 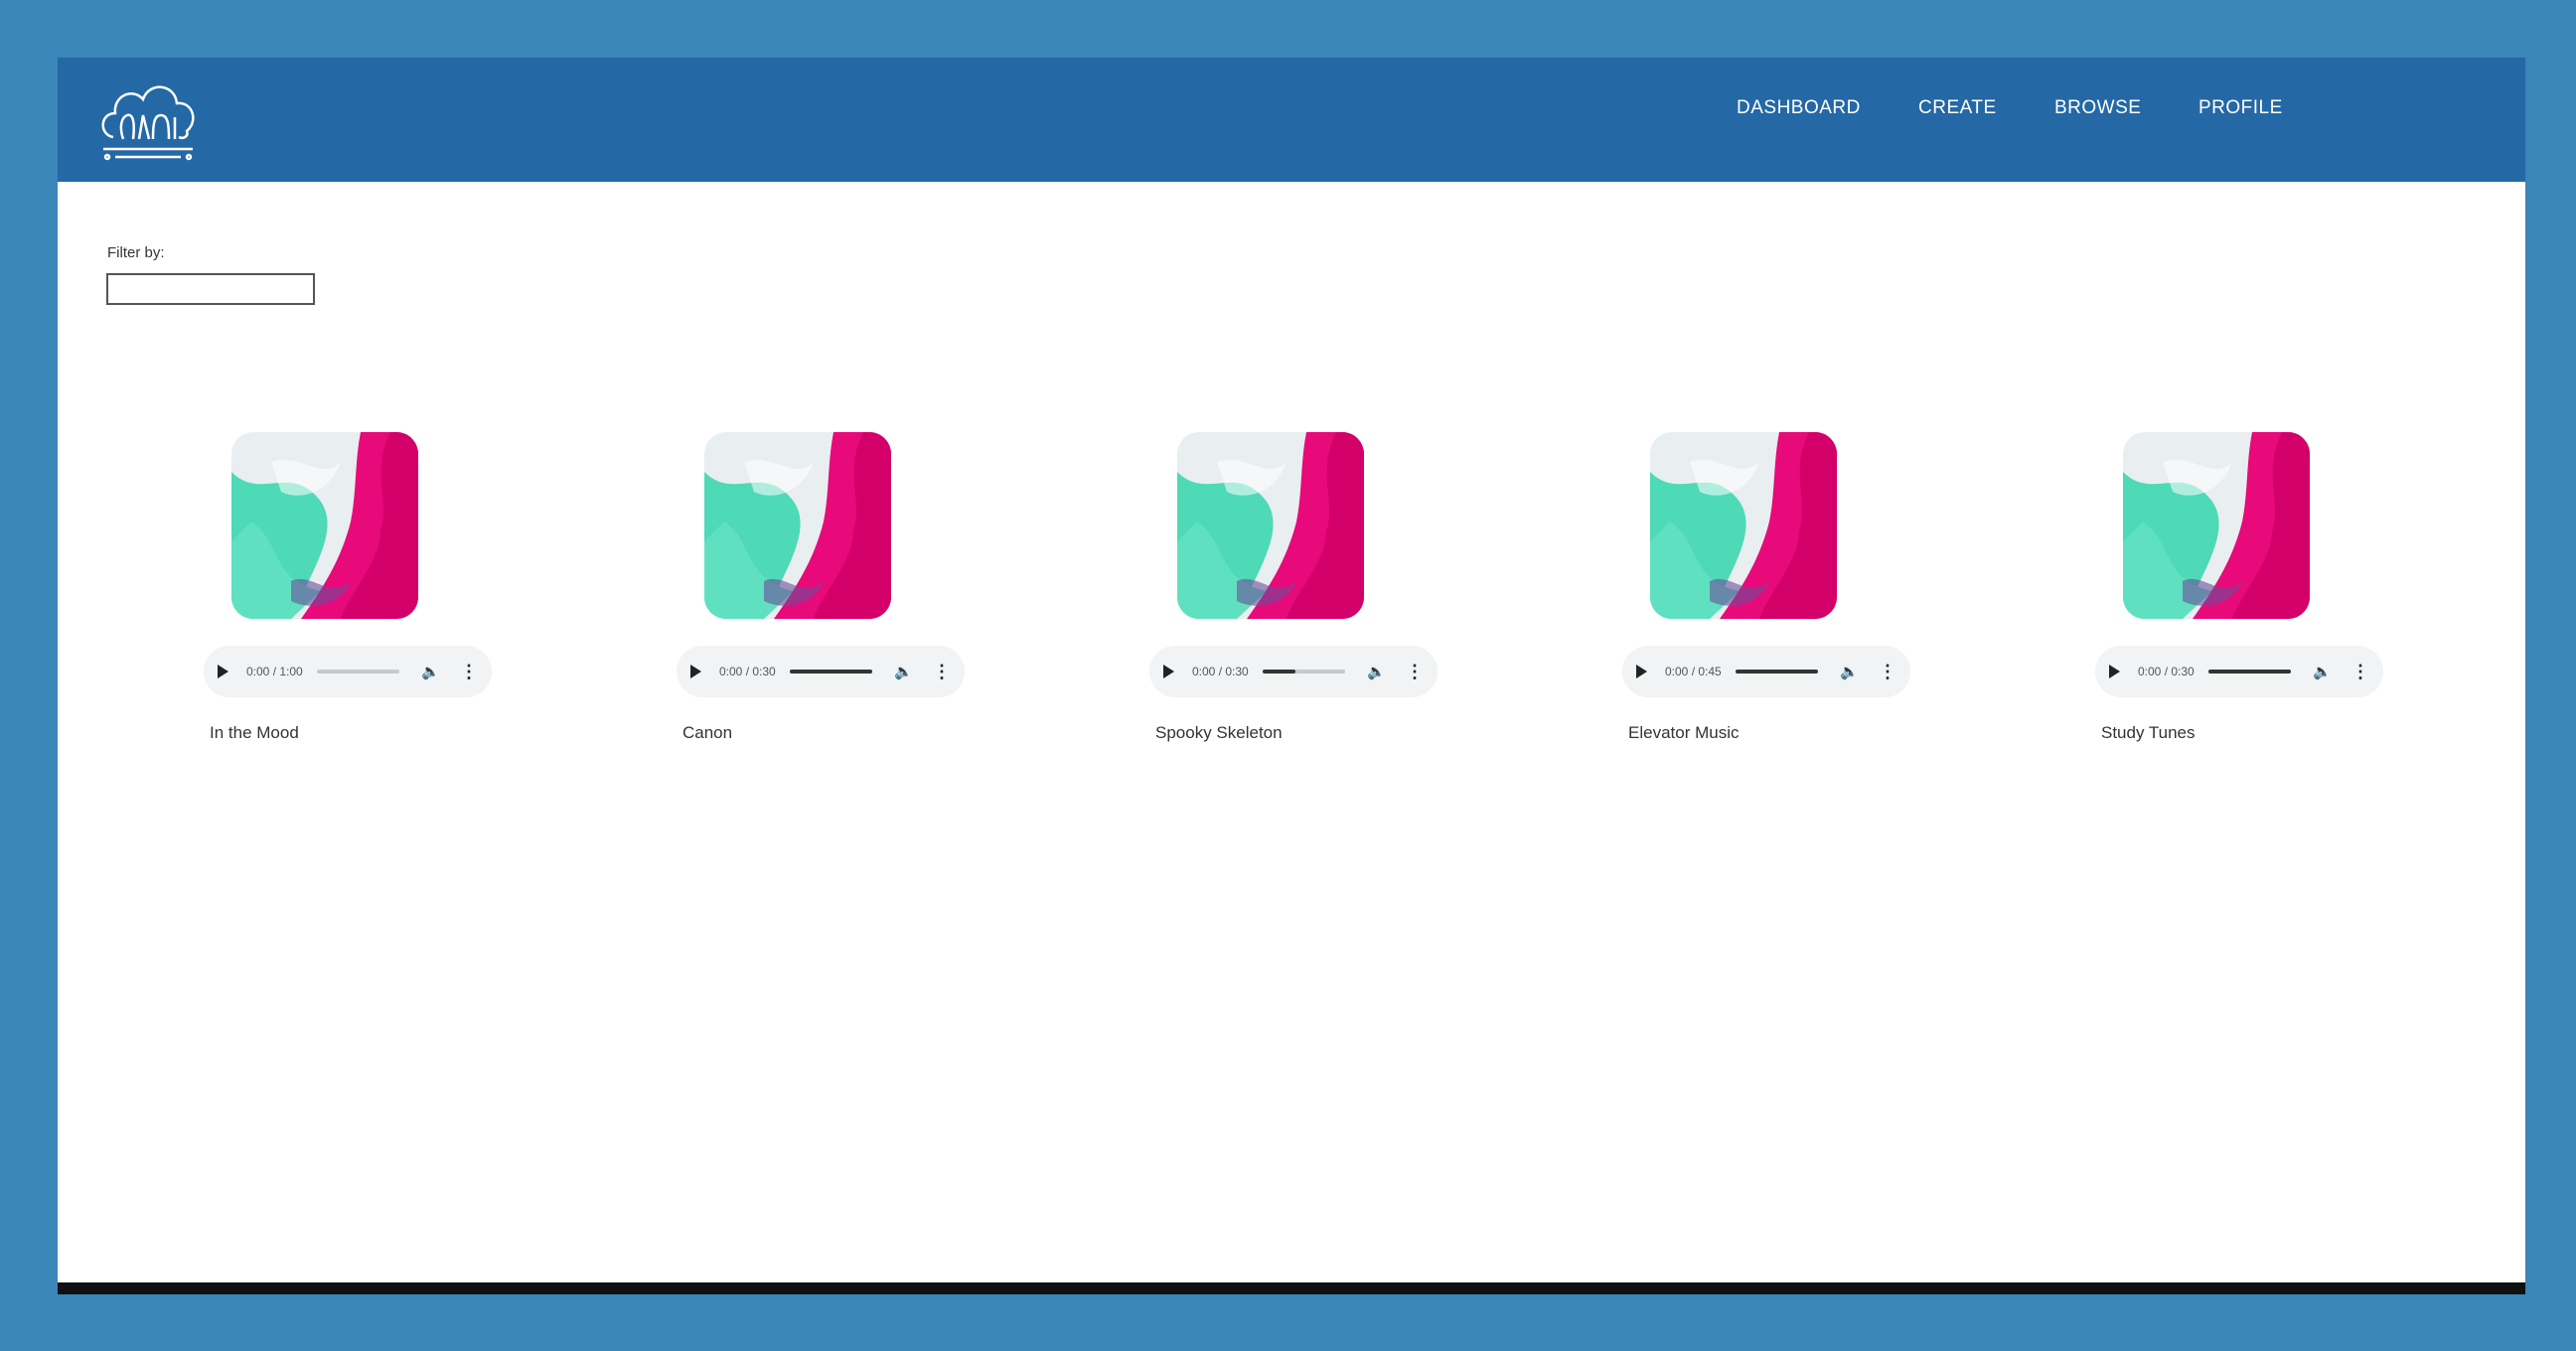 I want to click on filter-input, so click(x=210, y=289).